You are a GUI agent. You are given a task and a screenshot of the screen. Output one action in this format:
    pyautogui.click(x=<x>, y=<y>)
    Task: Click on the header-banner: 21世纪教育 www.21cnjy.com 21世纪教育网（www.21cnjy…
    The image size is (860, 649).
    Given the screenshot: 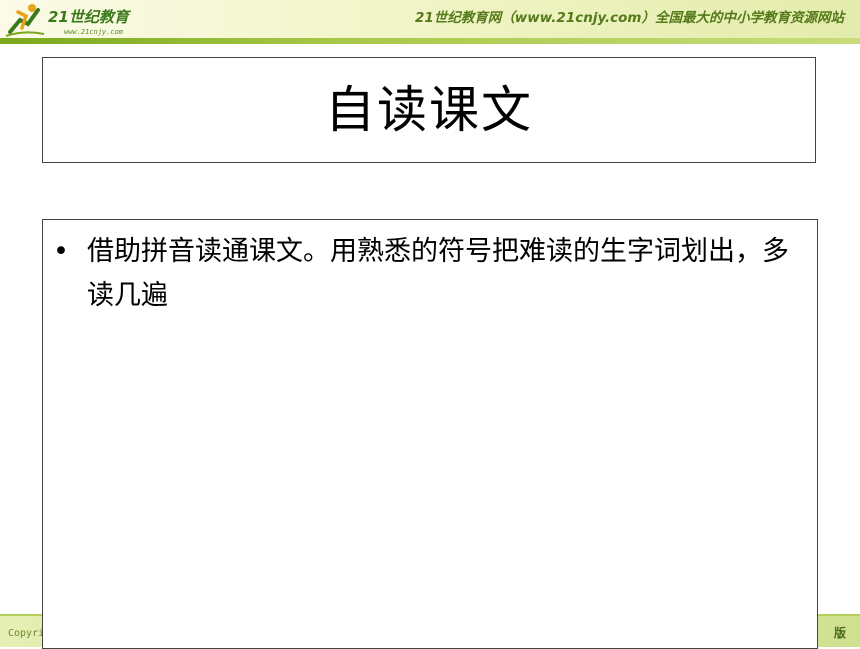 What is the action you would take?
    pyautogui.click(x=430, y=22)
    